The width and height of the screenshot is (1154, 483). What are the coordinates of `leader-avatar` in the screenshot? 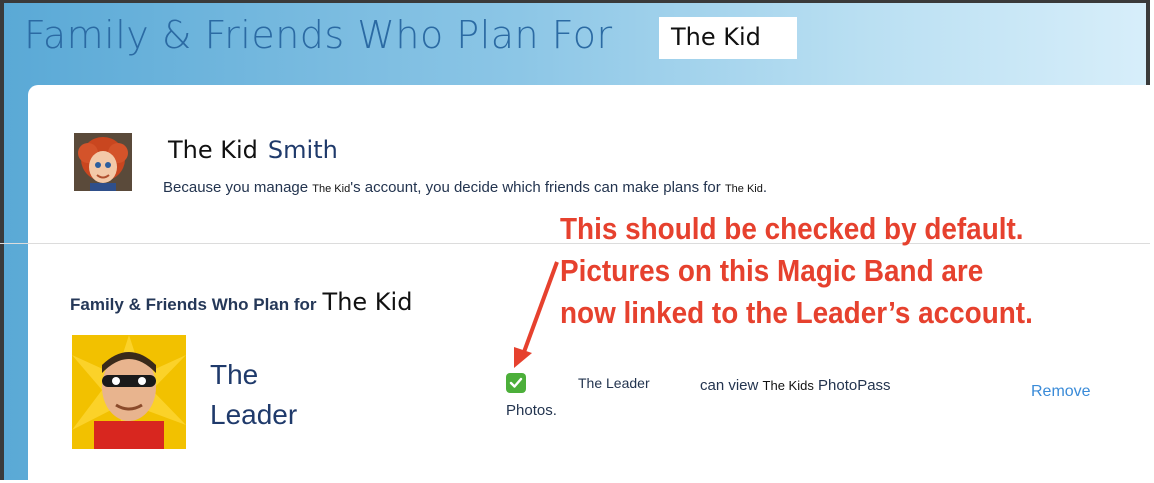 It's located at (129, 392).